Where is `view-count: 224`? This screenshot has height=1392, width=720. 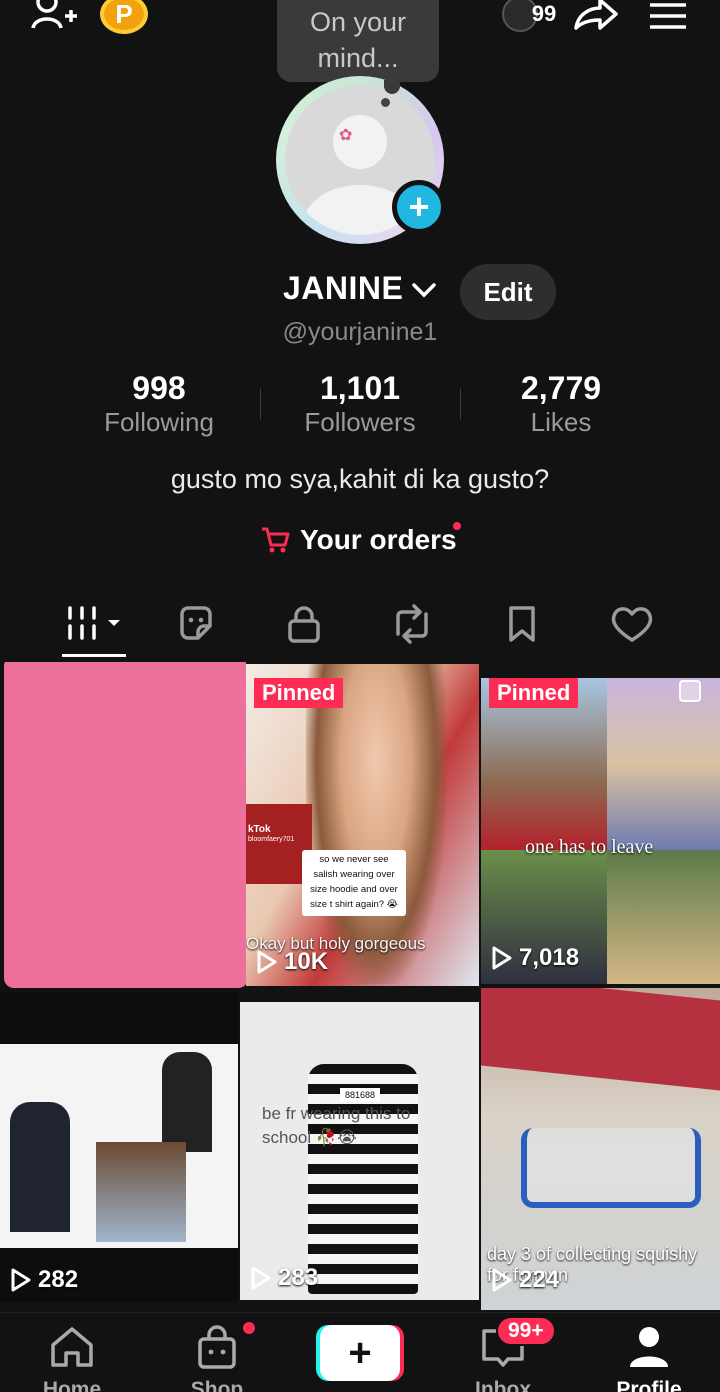 view-count: 224 is located at coordinates (525, 1280).